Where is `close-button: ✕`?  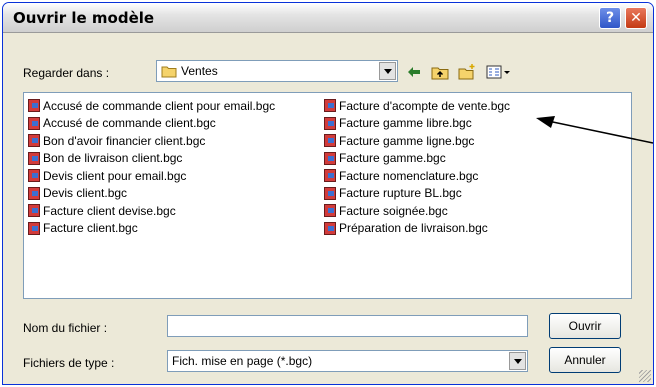
close-button: ✕ is located at coordinates (636, 18).